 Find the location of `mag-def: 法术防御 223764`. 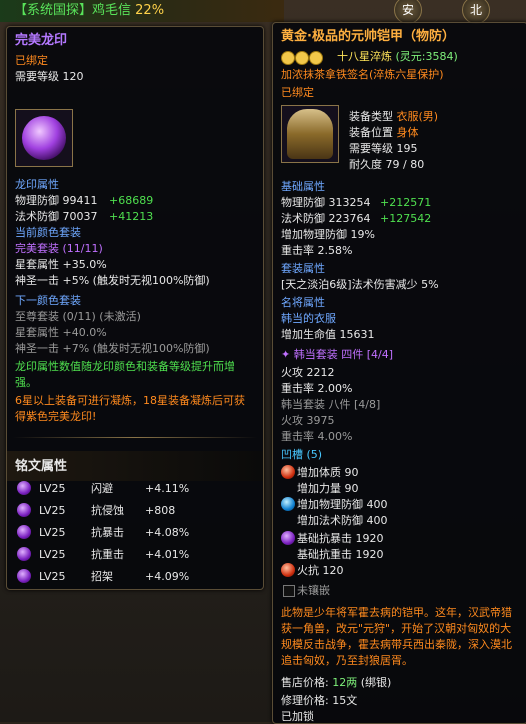

mag-def: 法术防御 223764 is located at coordinates (326, 218).